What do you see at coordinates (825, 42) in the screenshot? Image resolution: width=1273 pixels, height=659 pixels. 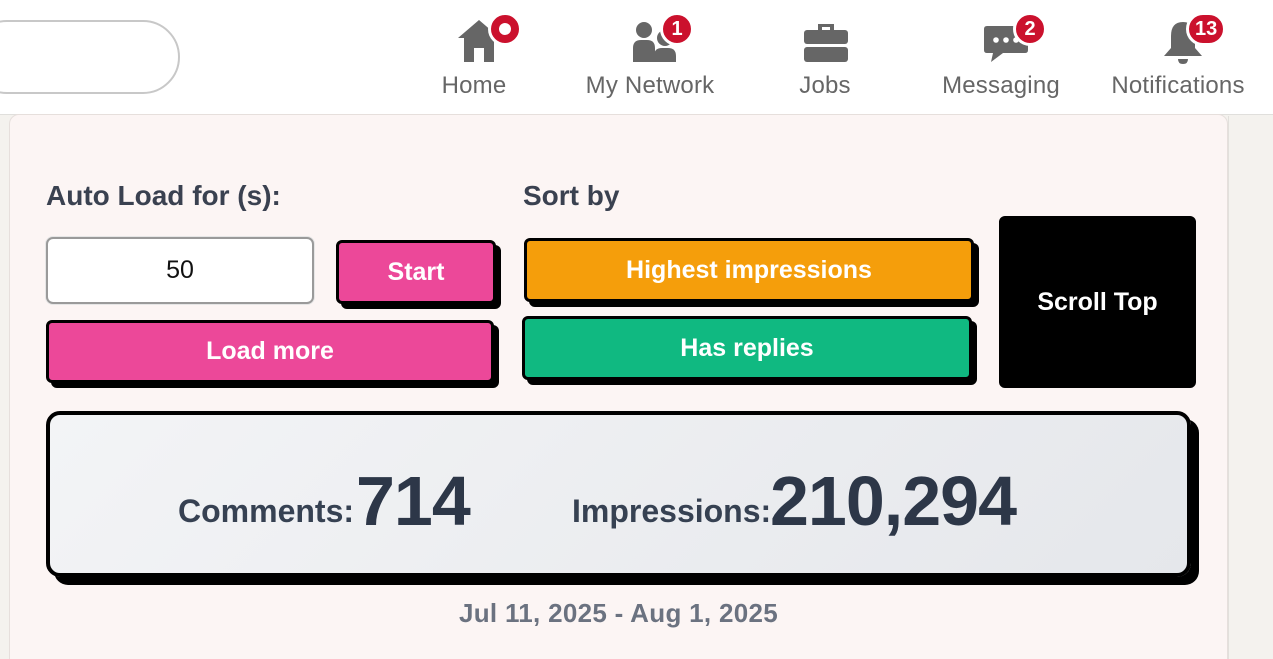 I see `briefcase-icon` at bounding box center [825, 42].